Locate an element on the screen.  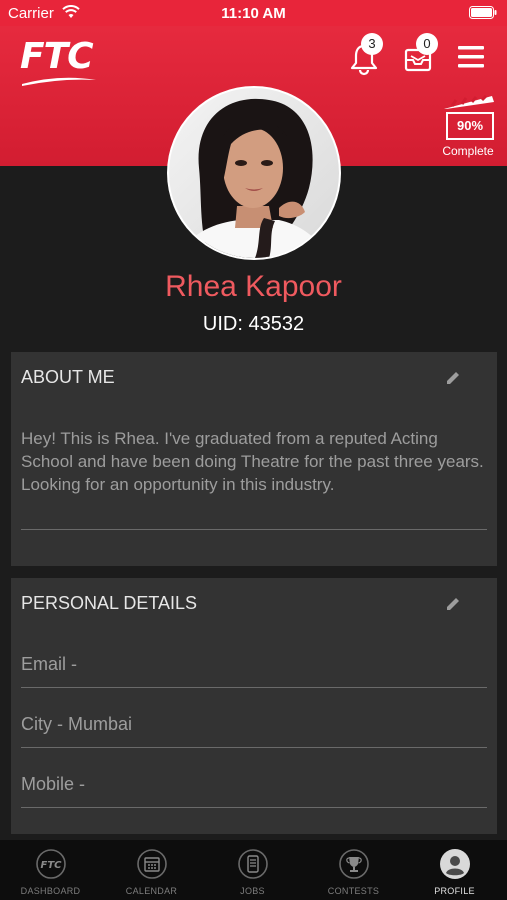
ftc-logo-icon: FTC is located at coordinates (51, 864).